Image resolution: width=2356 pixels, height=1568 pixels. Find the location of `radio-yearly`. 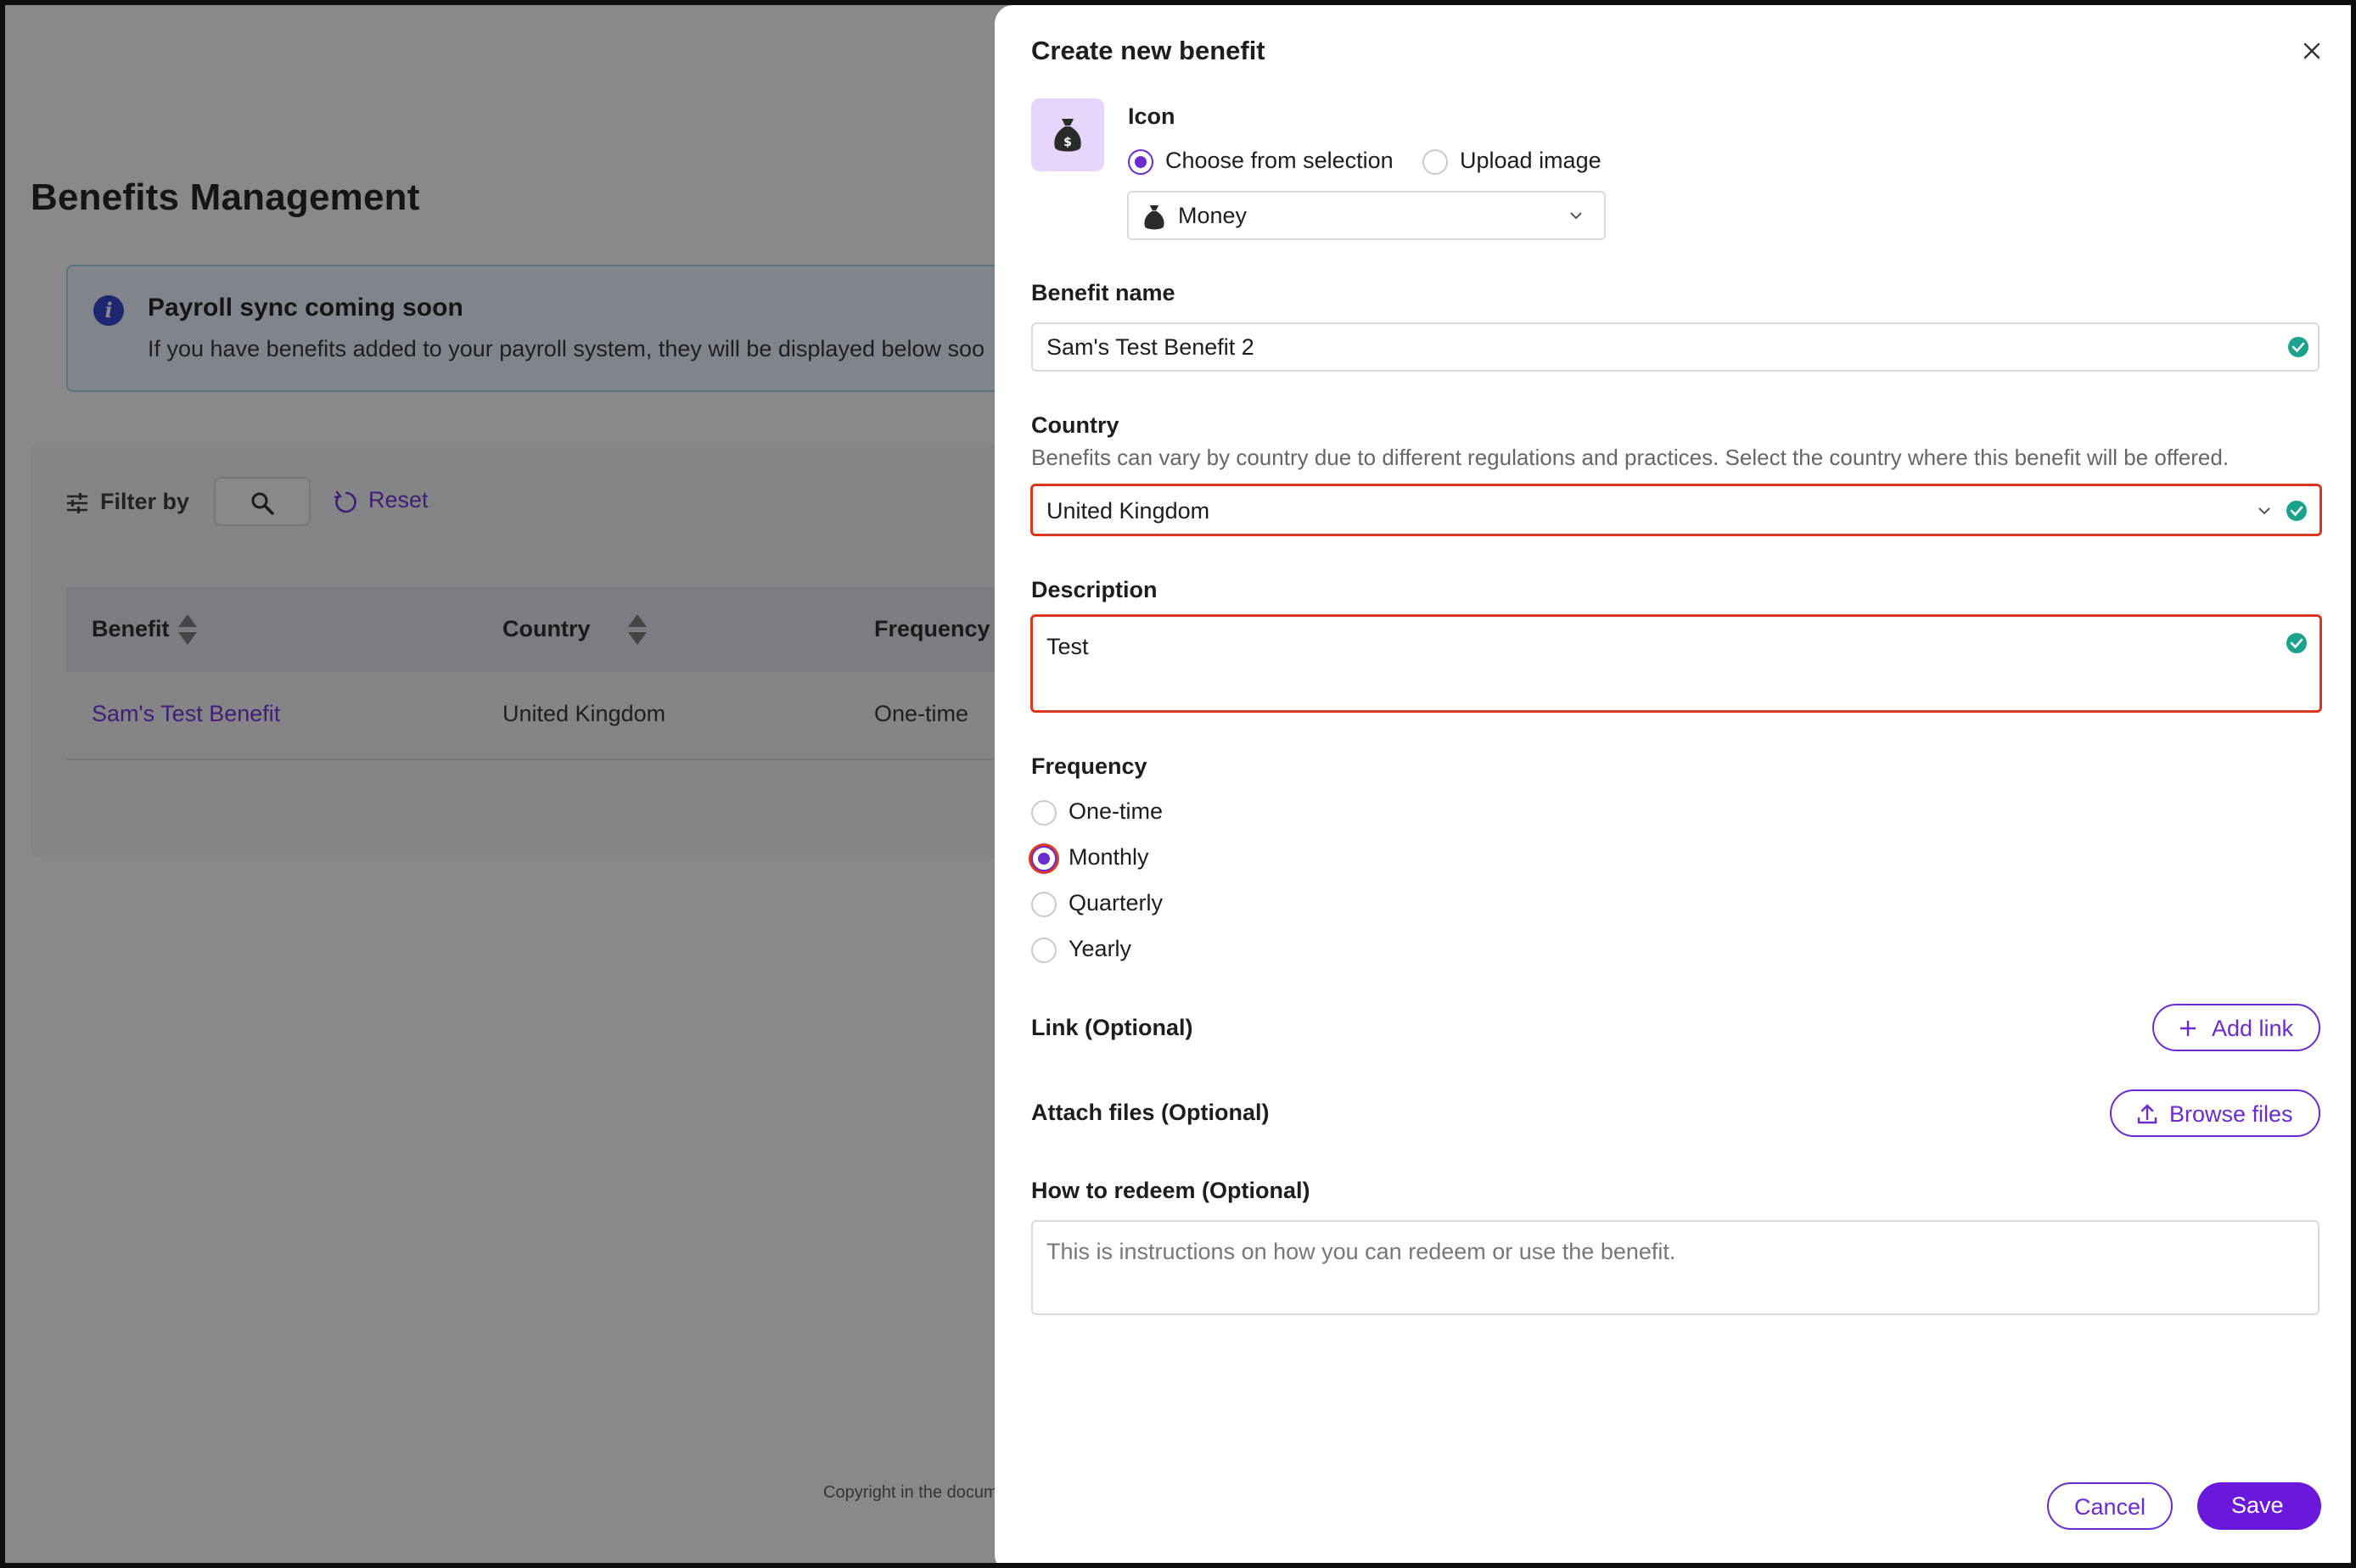

radio-yearly is located at coordinates (1044, 950).